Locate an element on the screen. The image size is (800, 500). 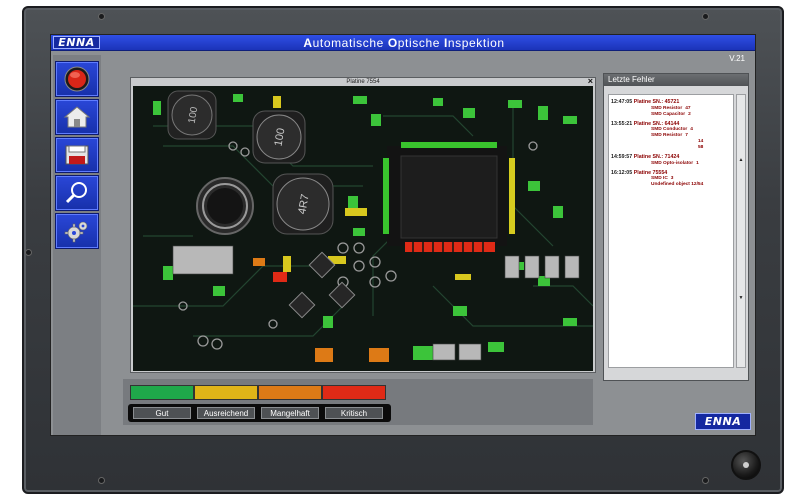
legend-color-mangelhaft is located at coordinates (290, 392).